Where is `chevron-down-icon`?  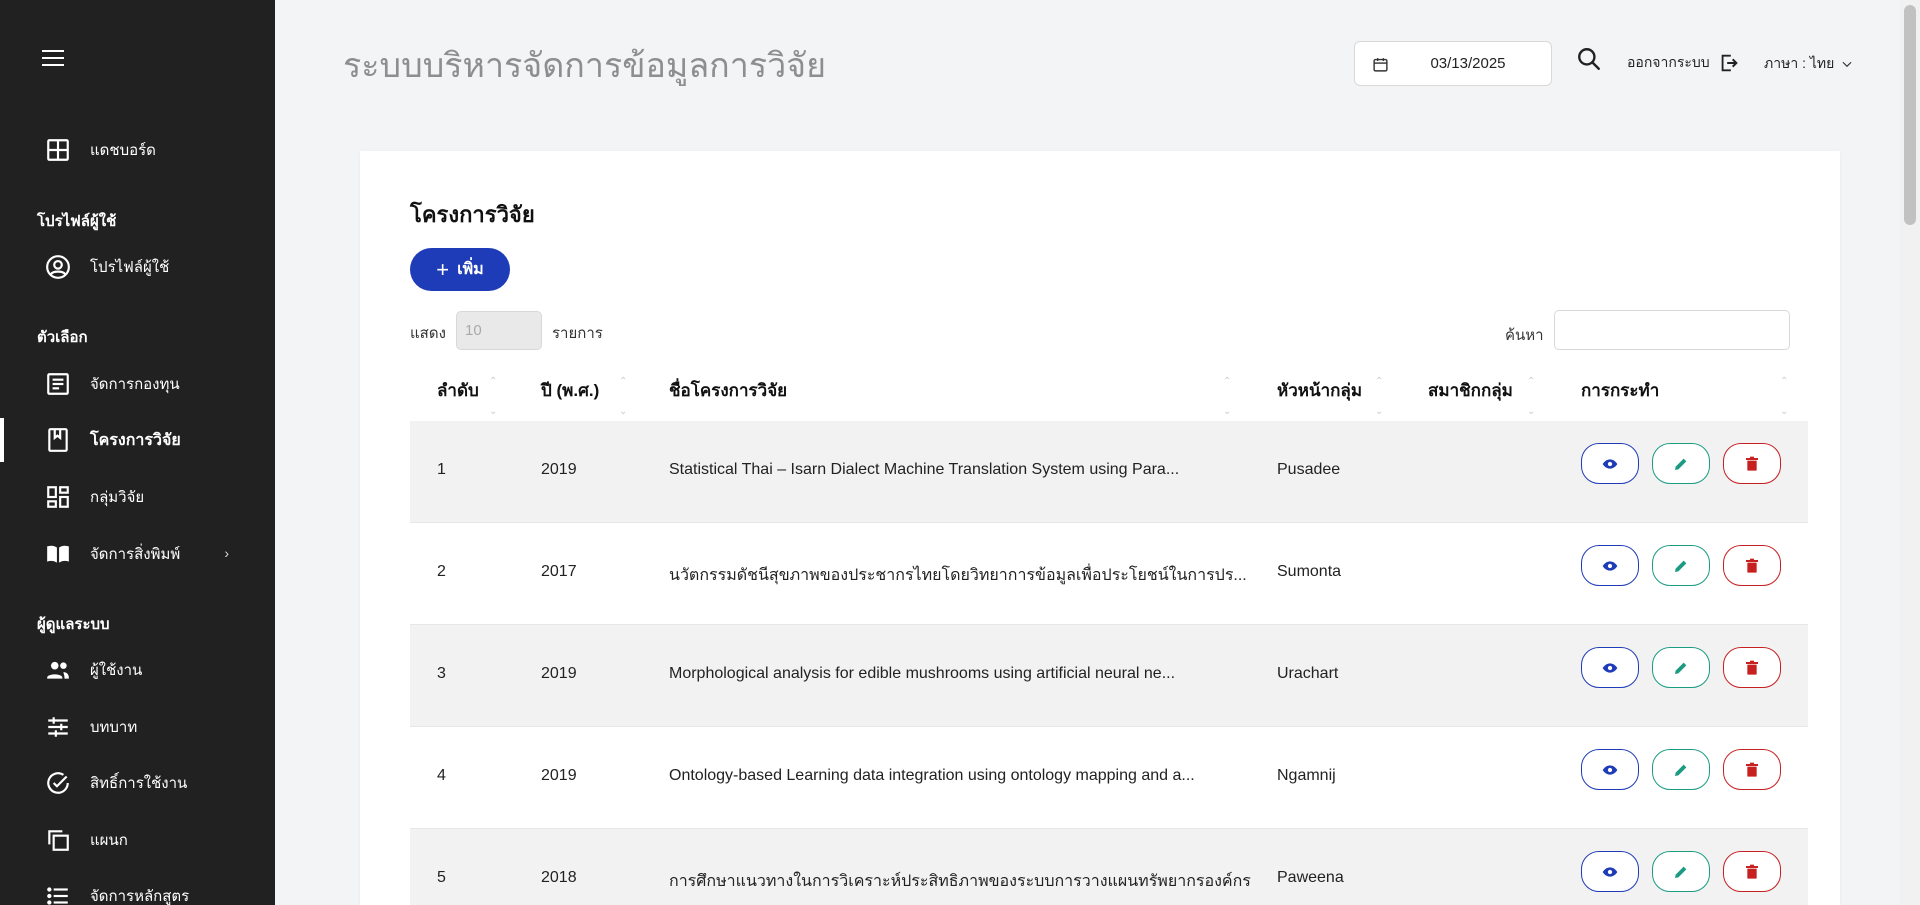
chevron-down-icon is located at coordinates (1847, 64).